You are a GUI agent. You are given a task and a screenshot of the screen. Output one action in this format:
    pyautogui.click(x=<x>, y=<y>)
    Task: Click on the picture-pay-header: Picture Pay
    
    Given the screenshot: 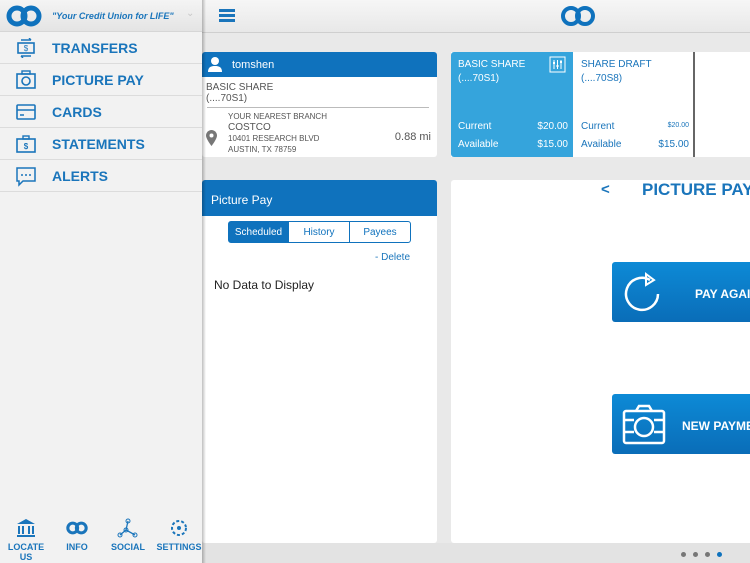 What is the action you would take?
    pyautogui.click(x=319, y=198)
    